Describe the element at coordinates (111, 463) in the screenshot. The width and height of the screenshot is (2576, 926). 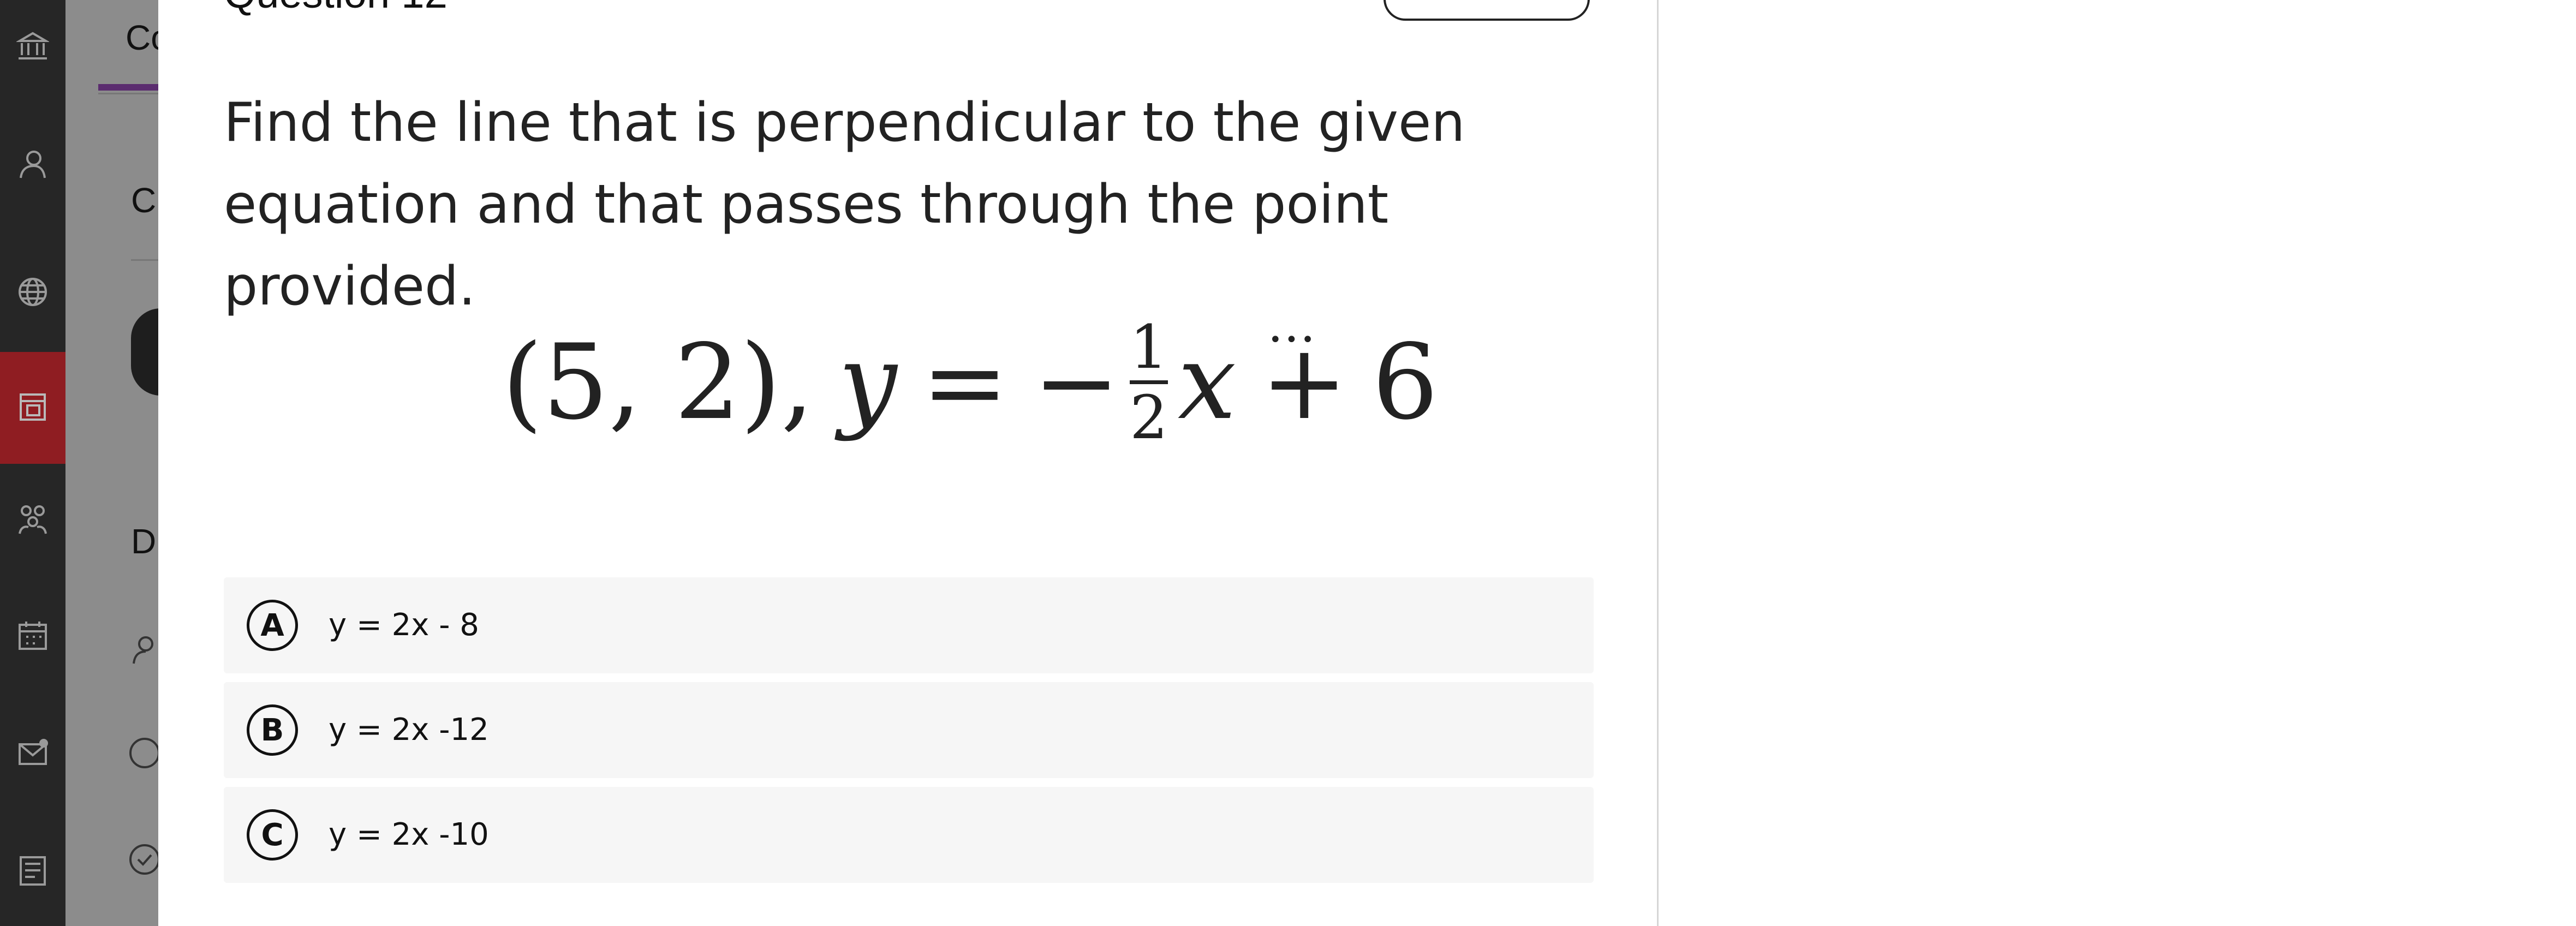
I see `background-page-overlay: Co C D` at that location.